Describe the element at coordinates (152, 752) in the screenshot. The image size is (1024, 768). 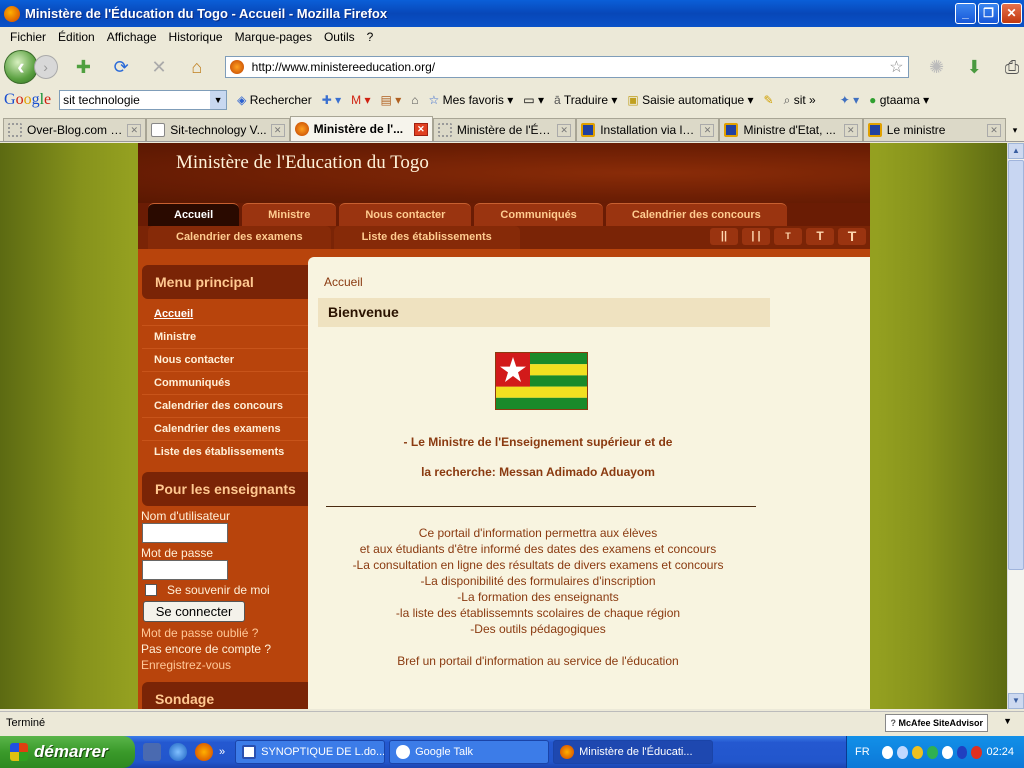
I see `show-desktop-icon` at that location.